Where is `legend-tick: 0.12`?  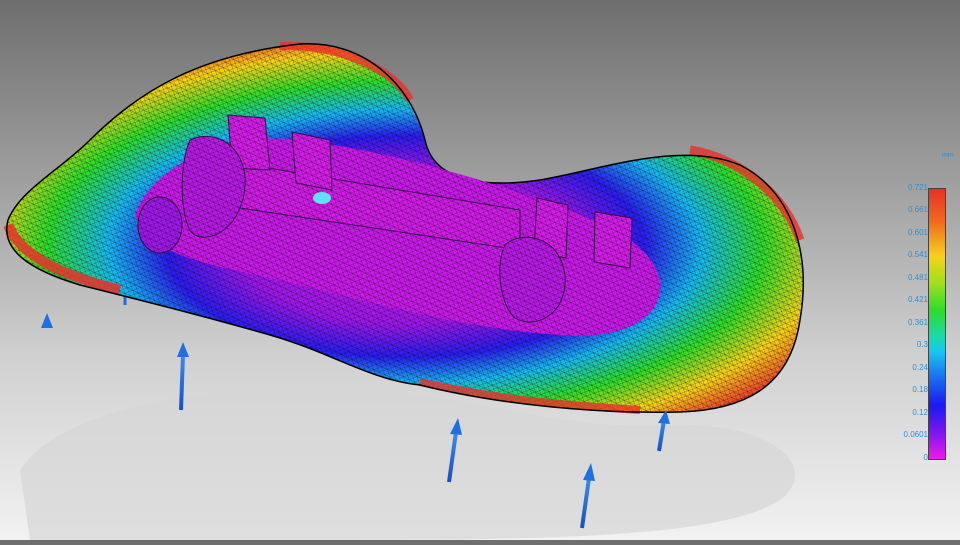 legend-tick: 0.12 is located at coordinates (920, 412).